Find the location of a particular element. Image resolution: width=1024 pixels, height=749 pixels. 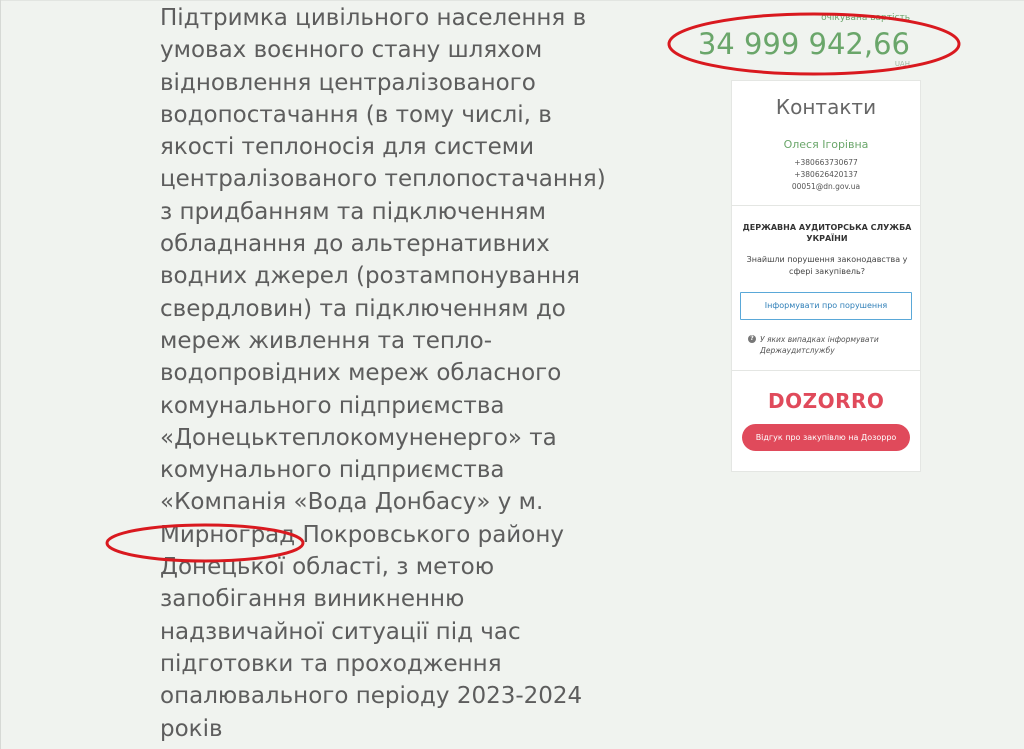

svg-text: DOZORRO is located at coordinates (826, 401).